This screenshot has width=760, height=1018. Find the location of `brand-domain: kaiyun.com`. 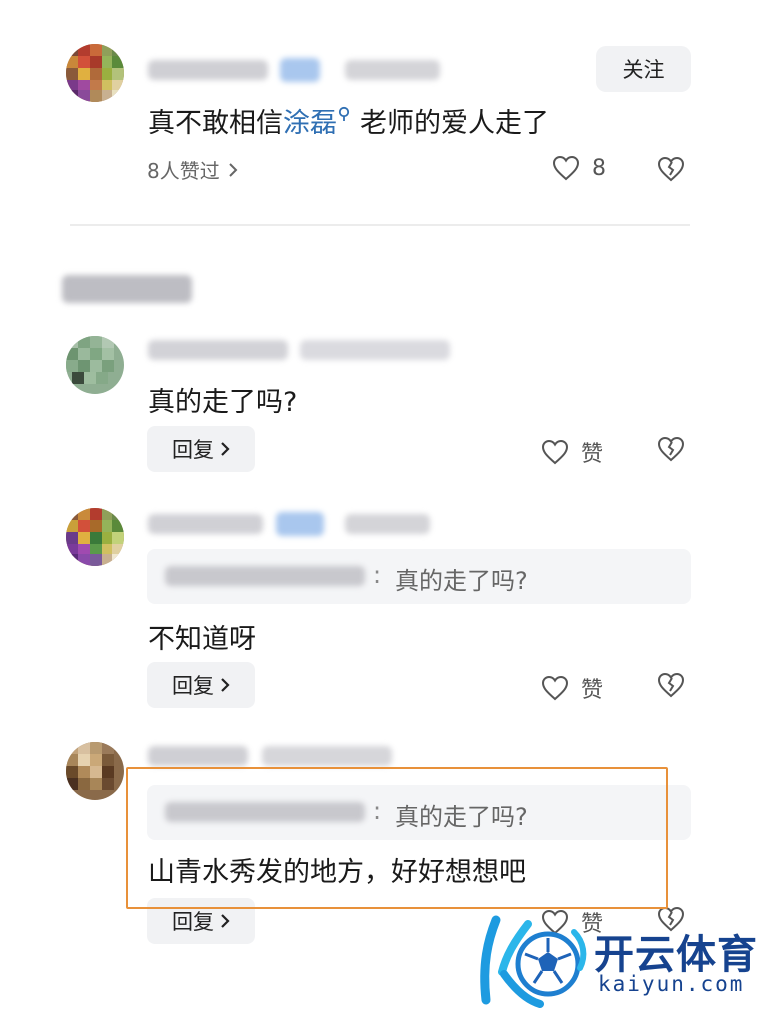

brand-domain: kaiyun.com is located at coordinates (671, 984).